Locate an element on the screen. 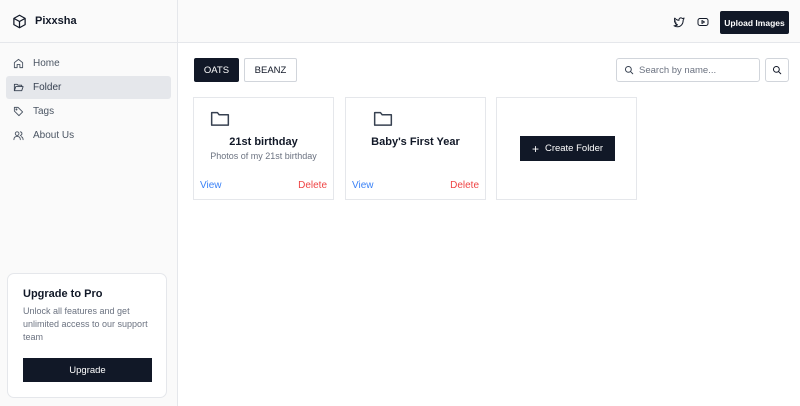 The image size is (800, 406). upload-images-button: Upload Images is located at coordinates (754, 22).